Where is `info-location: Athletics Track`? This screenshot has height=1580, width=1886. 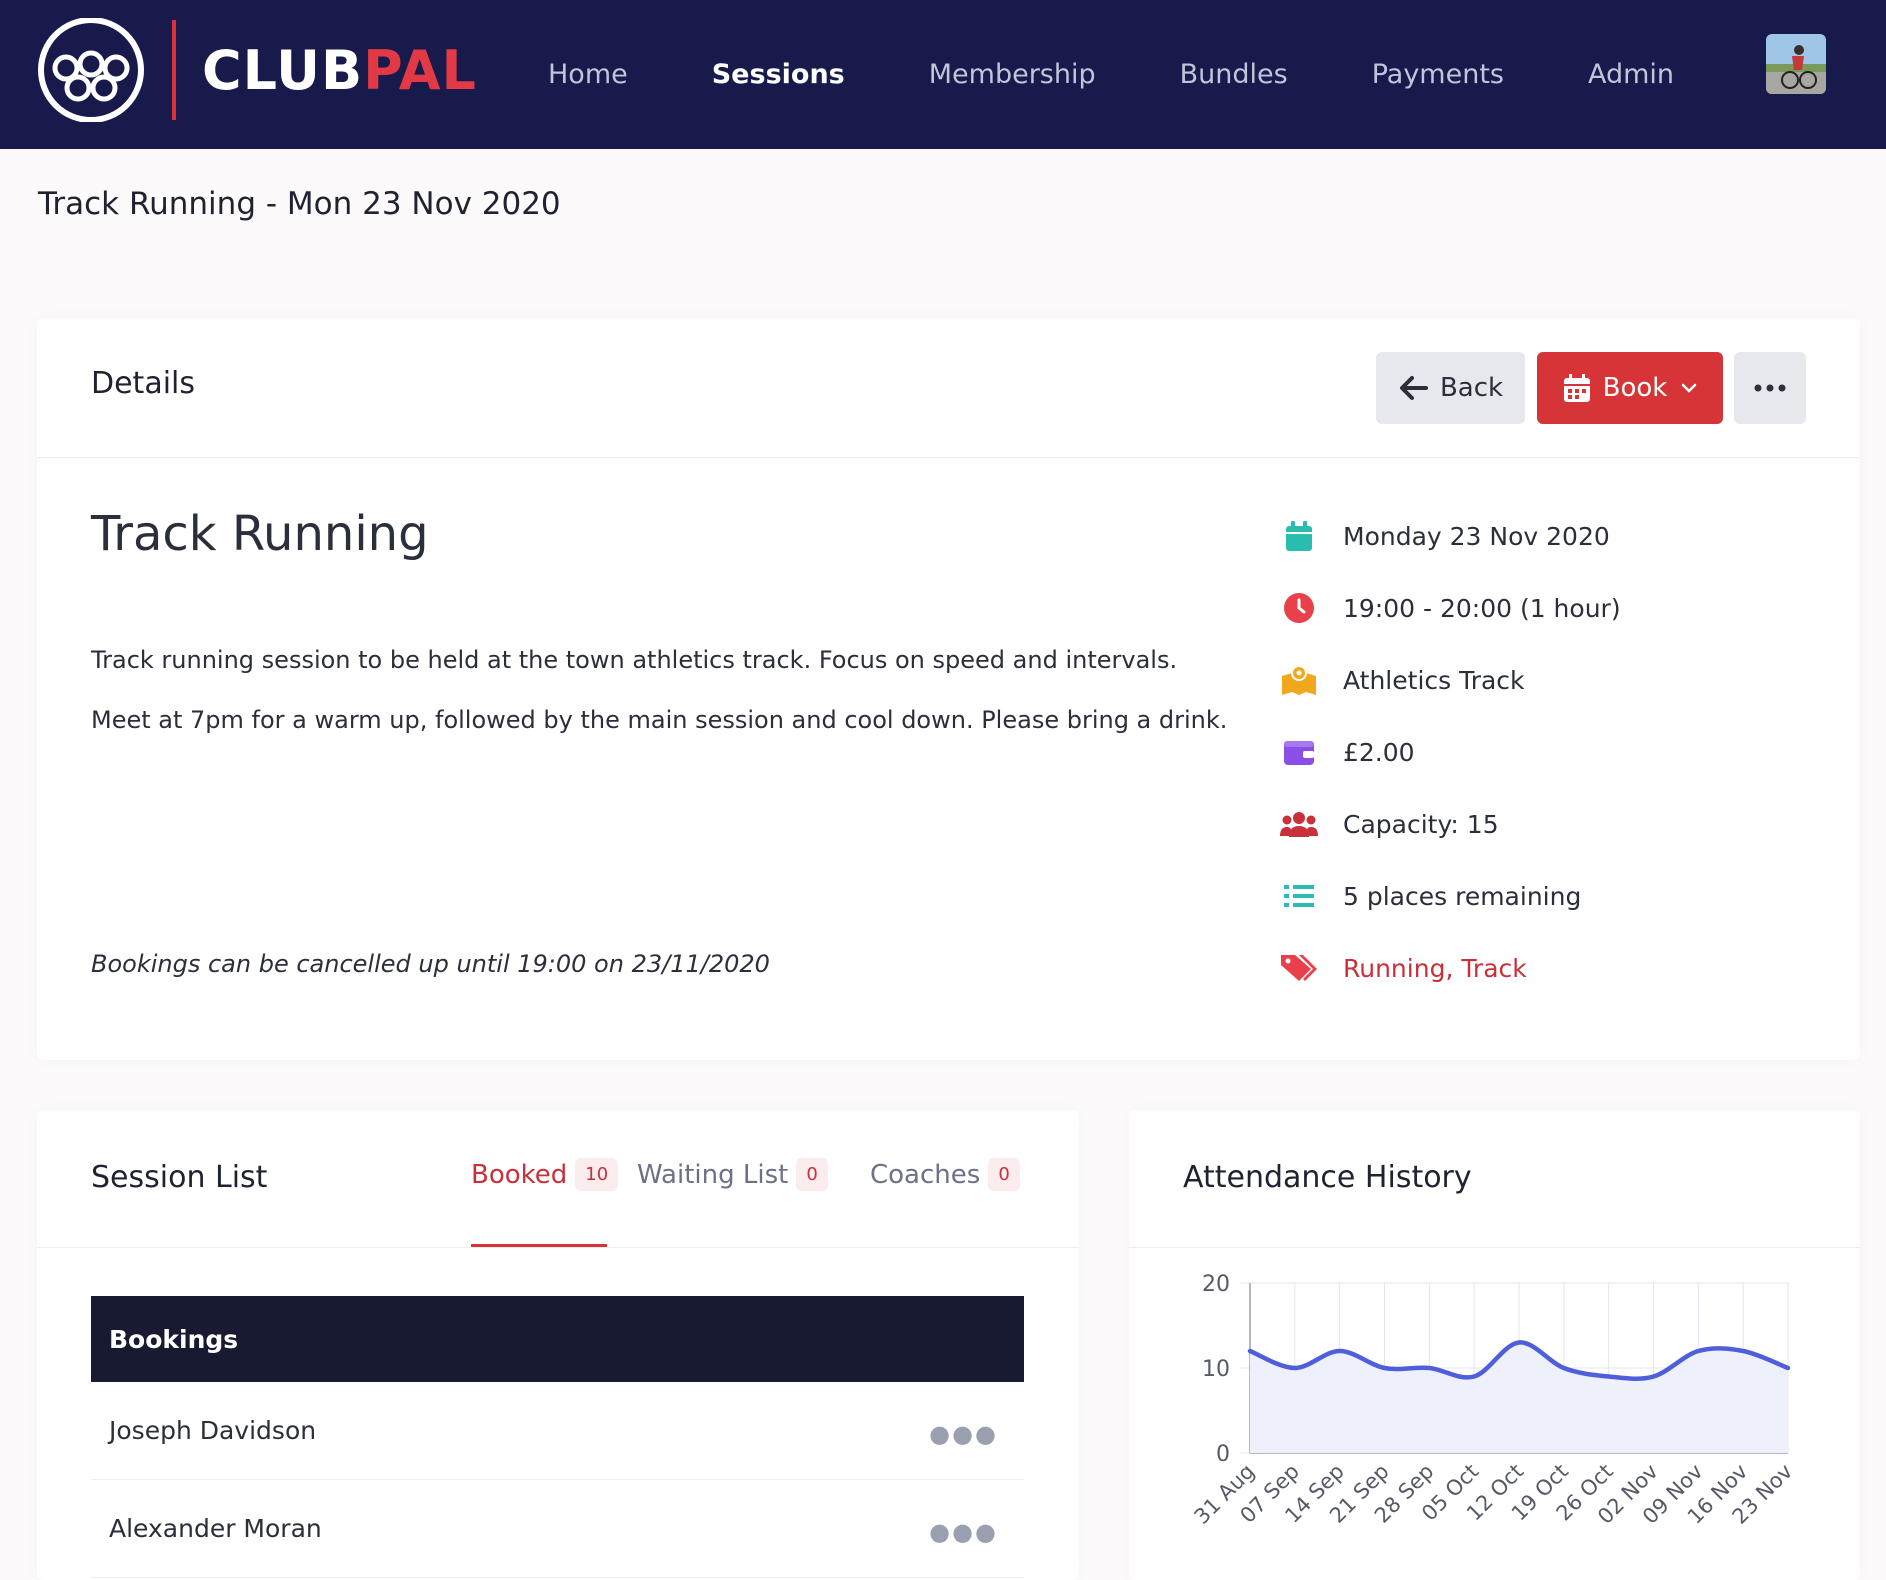 info-location: Athletics Track is located at coordinates (1299, 680).